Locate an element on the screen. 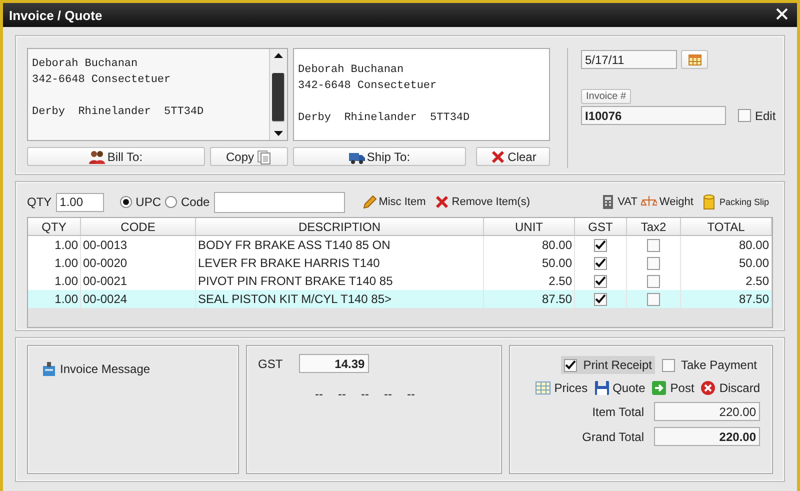 The width and height of the screenshot is (800, 491). message-icon is located at coordinates (49, 369).